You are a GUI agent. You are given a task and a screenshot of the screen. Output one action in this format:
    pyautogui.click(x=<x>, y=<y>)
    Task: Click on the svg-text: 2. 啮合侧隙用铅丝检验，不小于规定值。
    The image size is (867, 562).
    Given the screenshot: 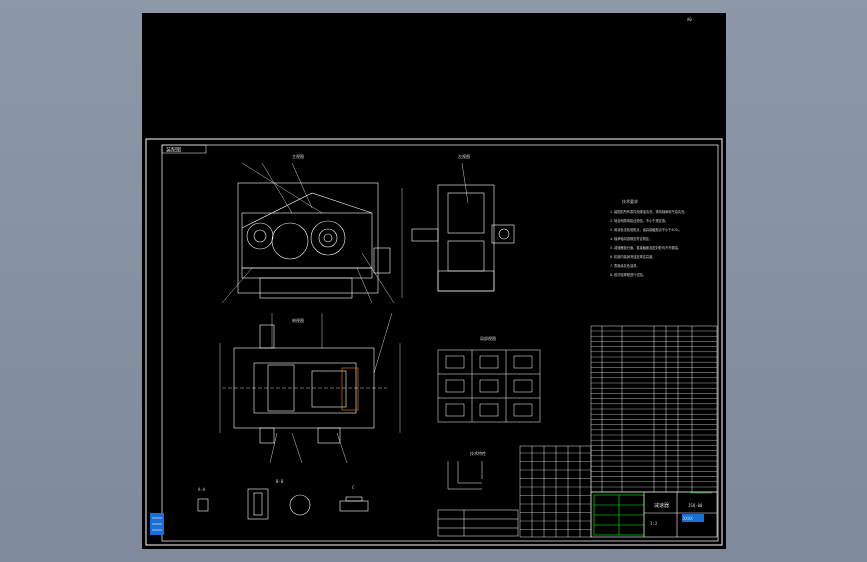 What is the action you would take?
    pyautogui.click(x=639, y=220)
    